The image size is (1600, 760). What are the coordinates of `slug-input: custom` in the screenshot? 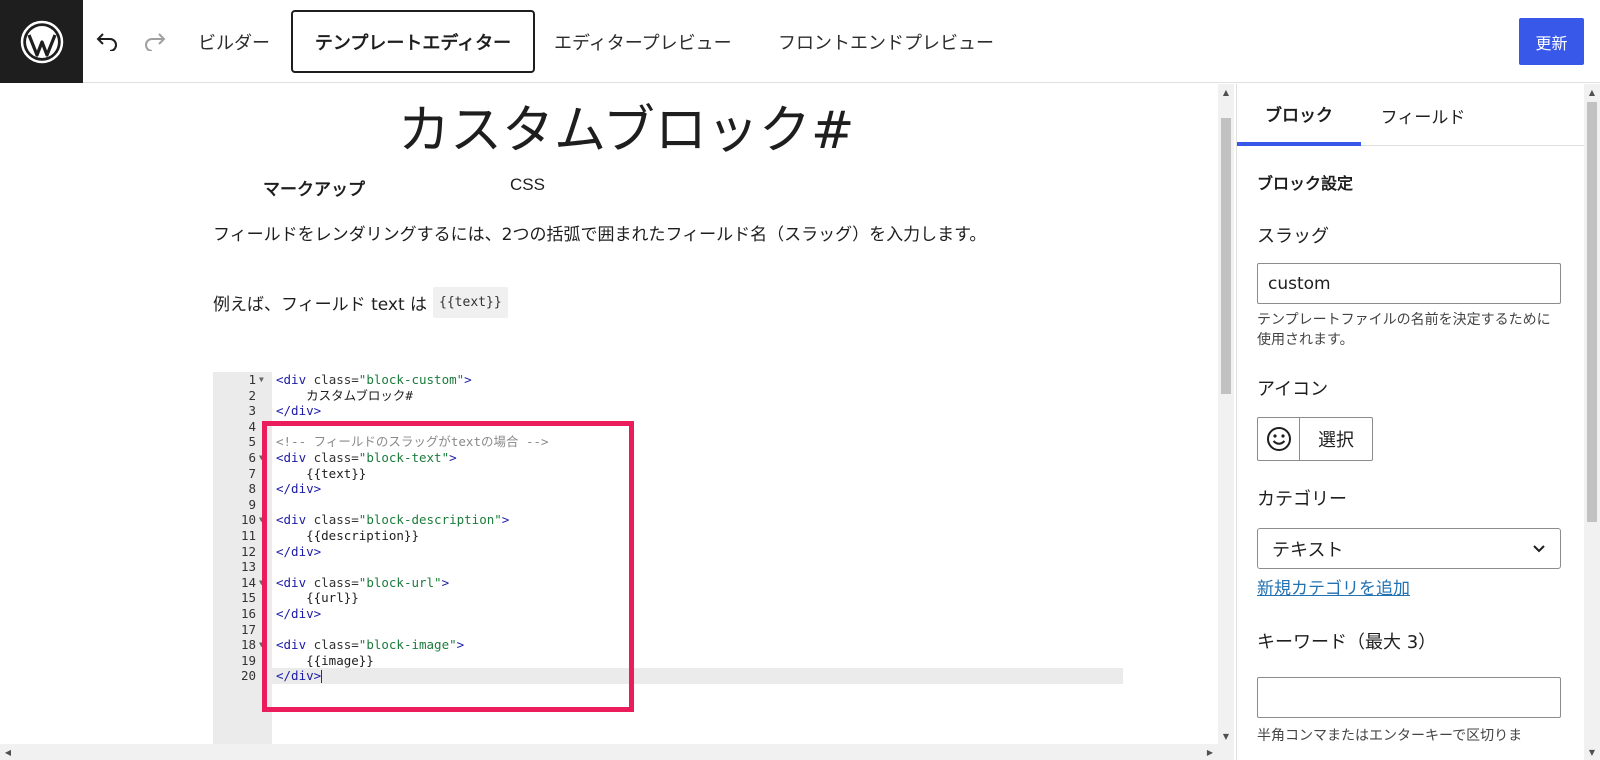 It's located at (1409, 283).